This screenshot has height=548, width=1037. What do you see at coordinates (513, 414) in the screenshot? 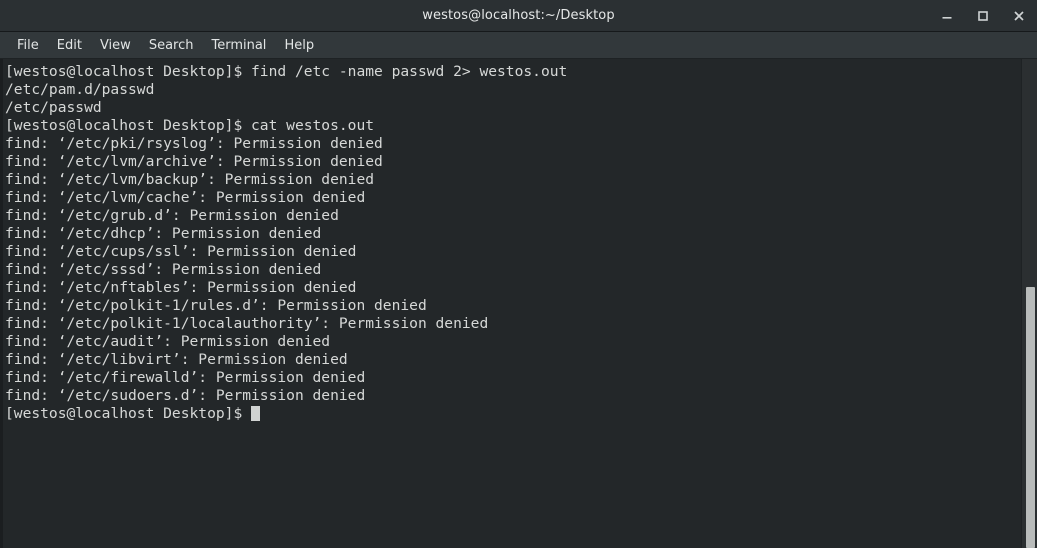
I see `terminal-prompt-line: [westos@localhost Desktop]$` at bounding box center [513, 414].